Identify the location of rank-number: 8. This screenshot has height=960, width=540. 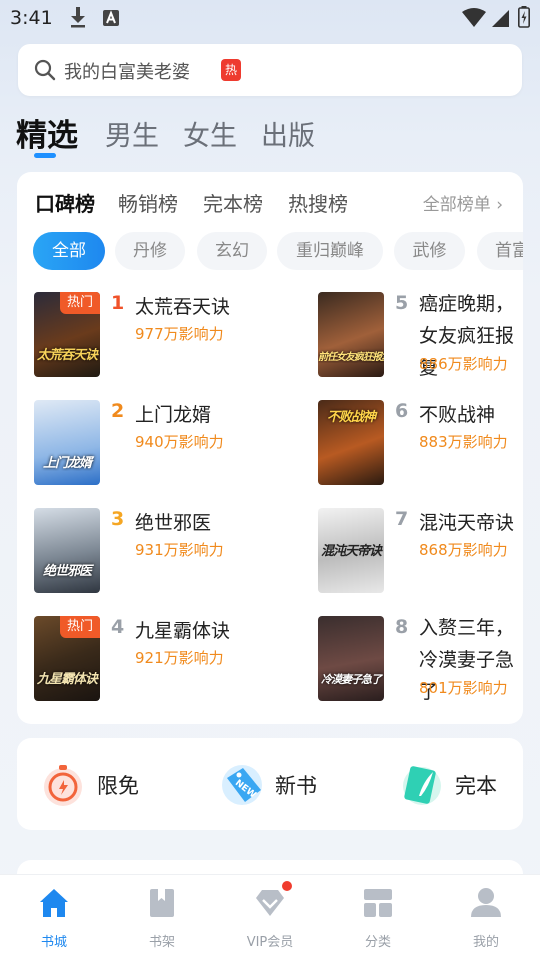
(402, 627).